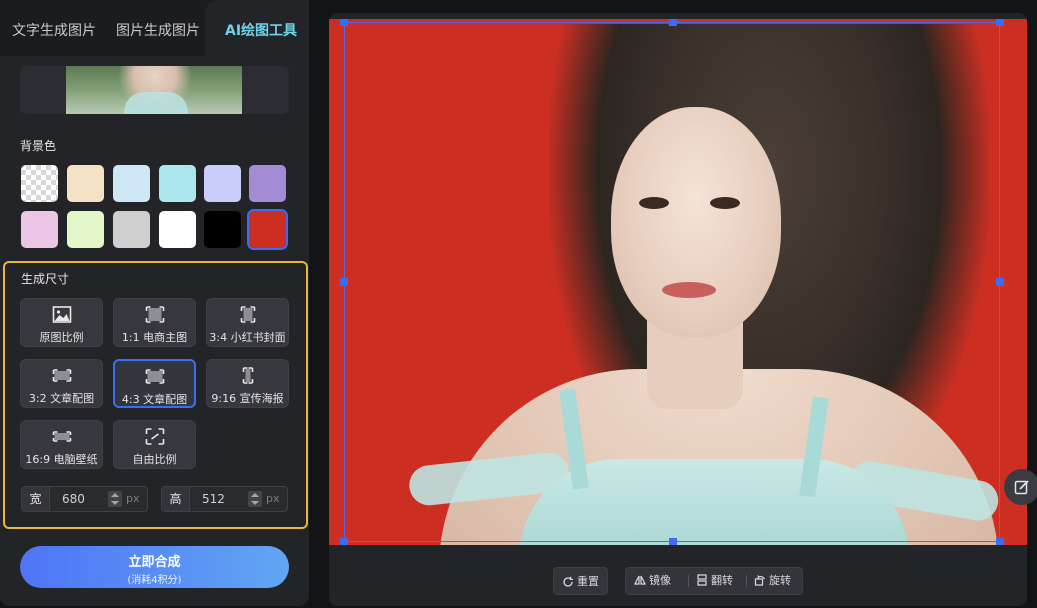 The width and height of the screenshot is (1037, 608). Describe the element at coordinates (73, 499) in the screenshot. I see `width-input: 680` at that location.